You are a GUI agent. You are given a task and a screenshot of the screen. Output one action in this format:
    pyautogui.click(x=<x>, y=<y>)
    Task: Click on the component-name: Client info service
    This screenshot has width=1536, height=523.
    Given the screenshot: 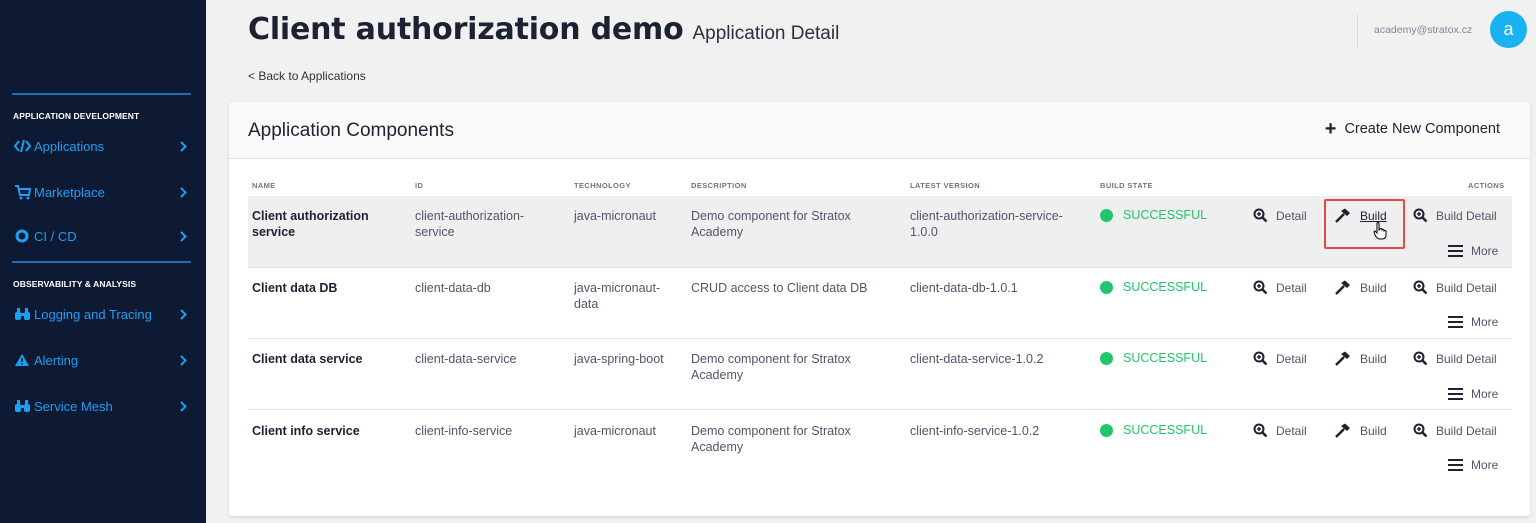 What is the action you would take?
    pyautogui.click(x=306, y=431)
    